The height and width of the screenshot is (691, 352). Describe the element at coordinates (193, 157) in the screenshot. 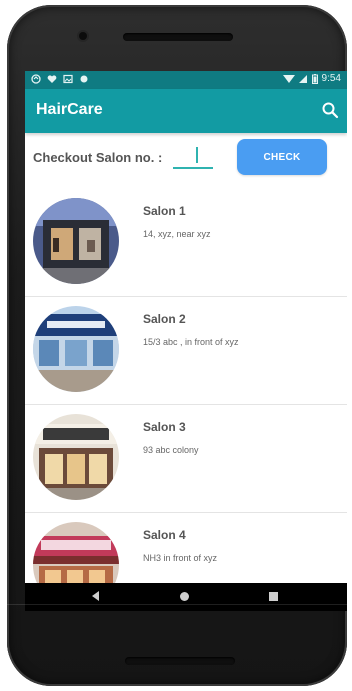

I see `salon-number-input` at that location.